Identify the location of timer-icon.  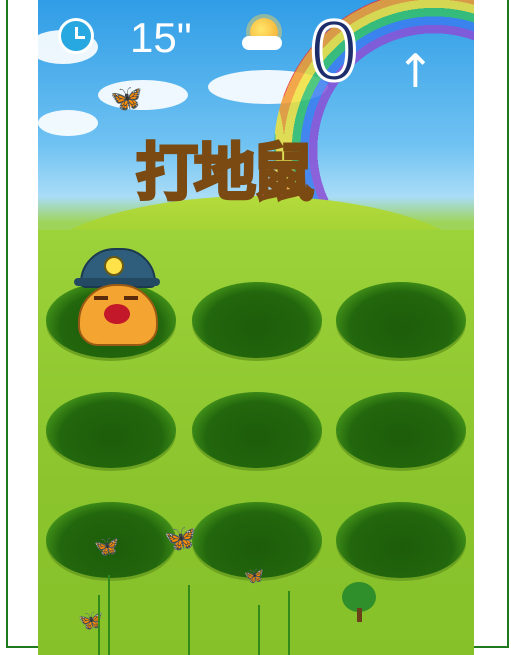
(76, 36).